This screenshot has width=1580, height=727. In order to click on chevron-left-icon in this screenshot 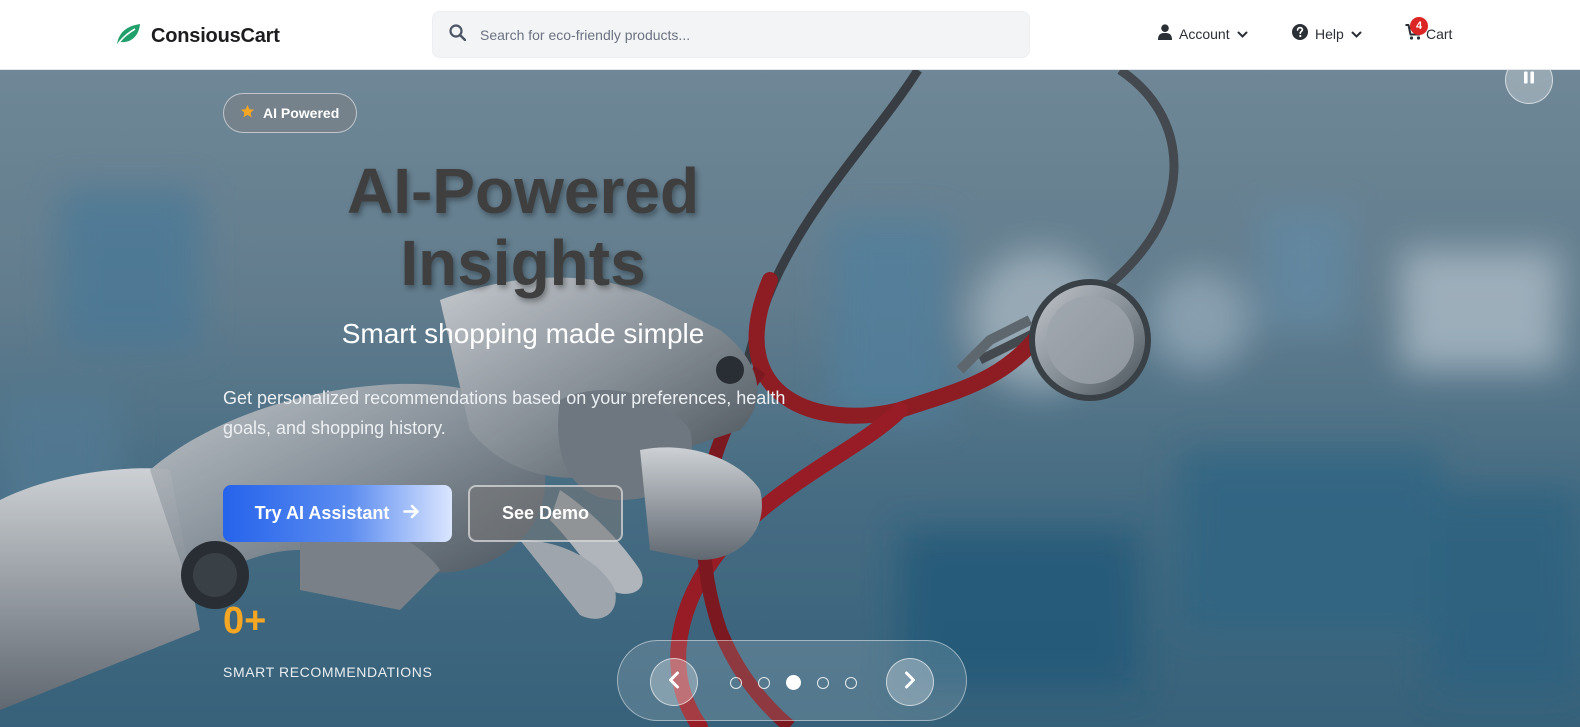, I will do `click(674, 682)`.